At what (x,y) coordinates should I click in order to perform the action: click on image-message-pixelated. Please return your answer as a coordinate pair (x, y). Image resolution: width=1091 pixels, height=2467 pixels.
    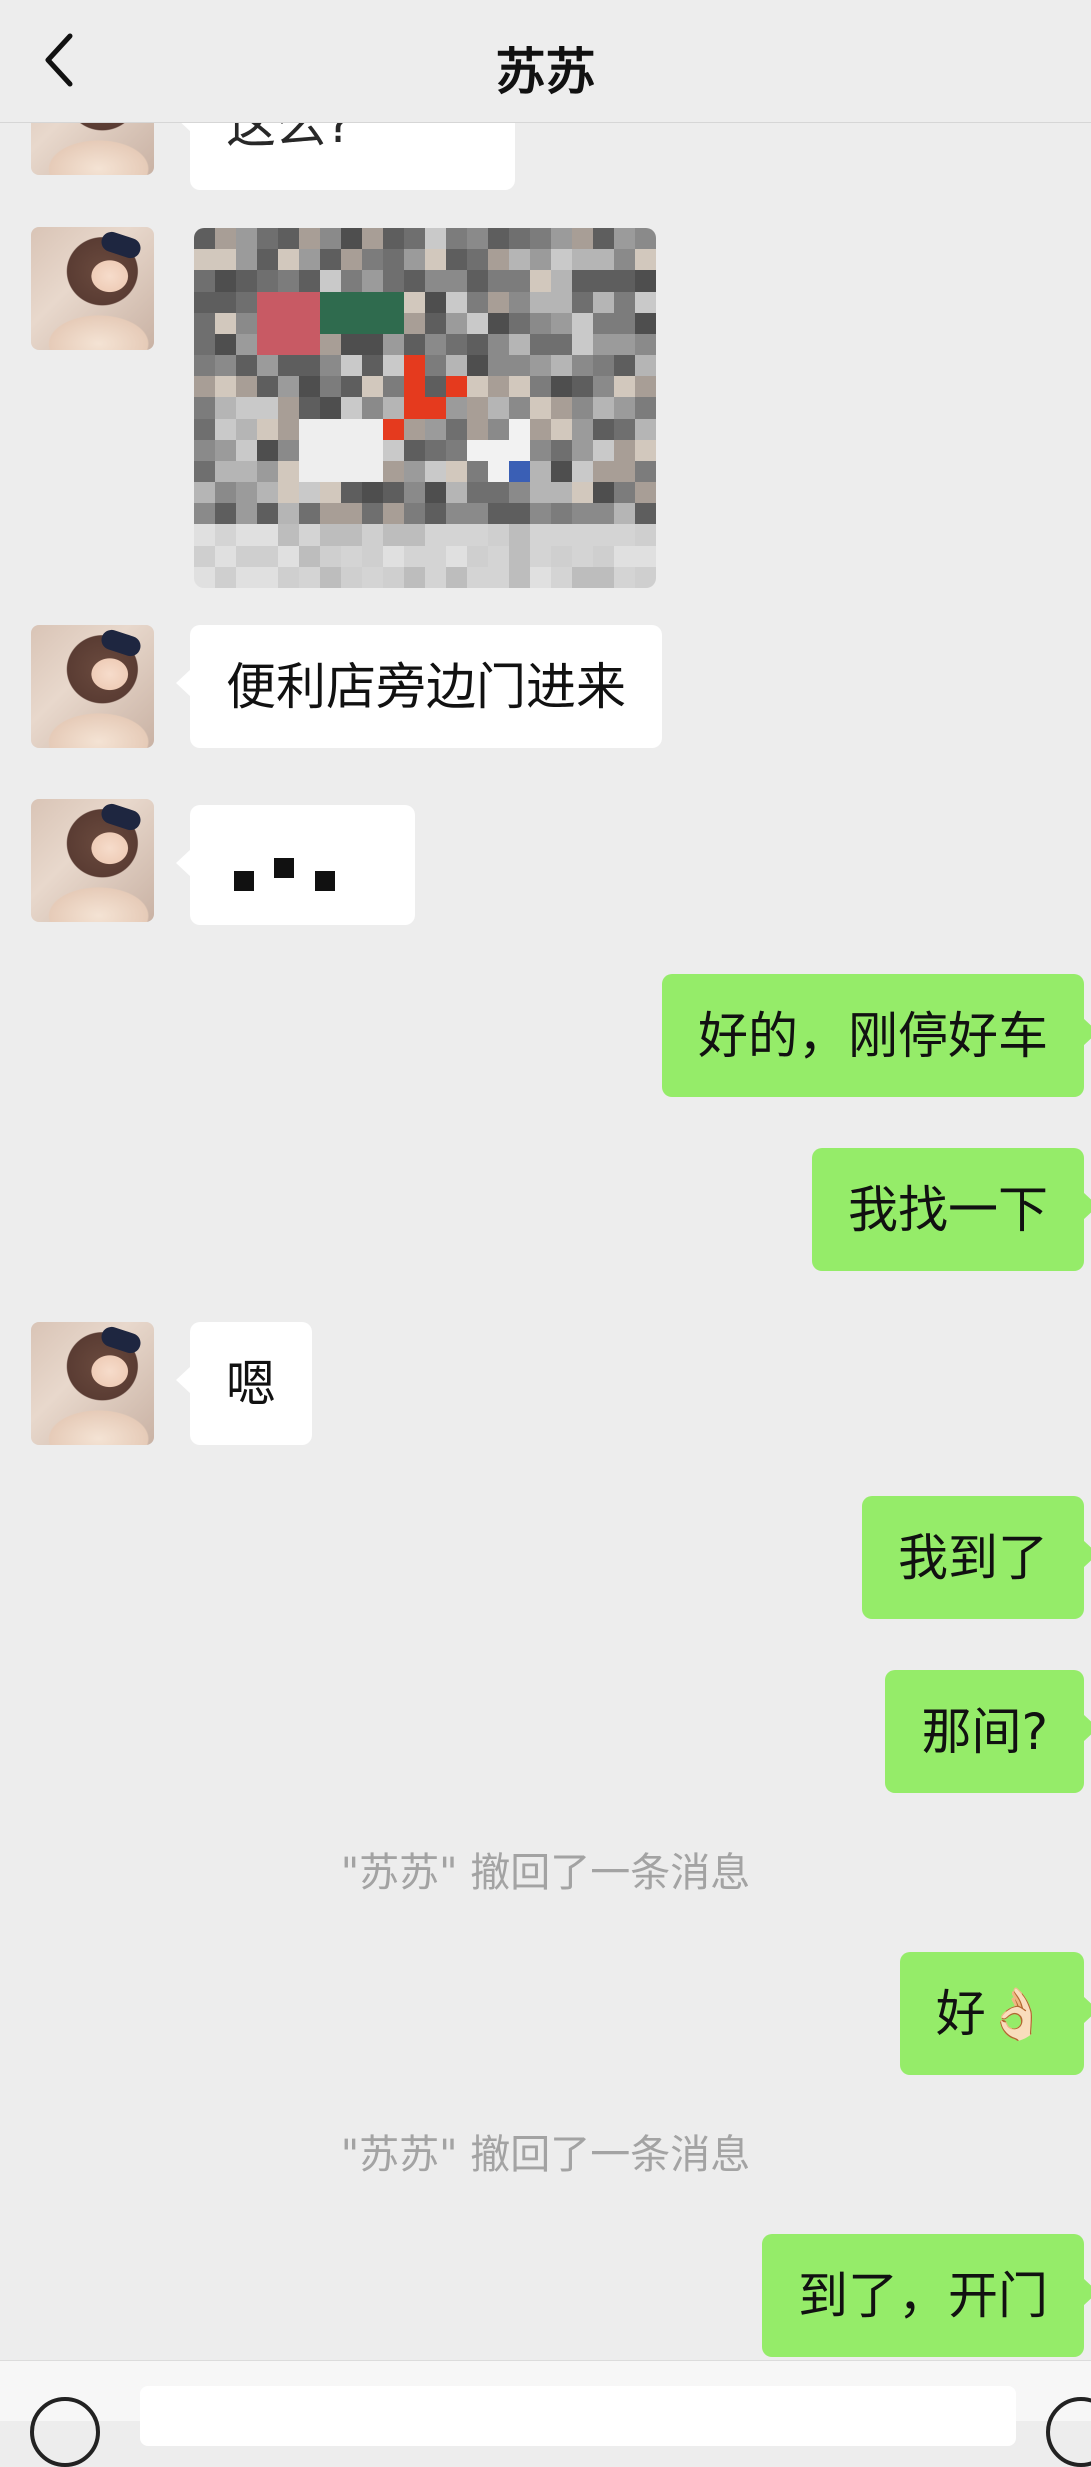
    Looking at the image, I should click on (425, 408).